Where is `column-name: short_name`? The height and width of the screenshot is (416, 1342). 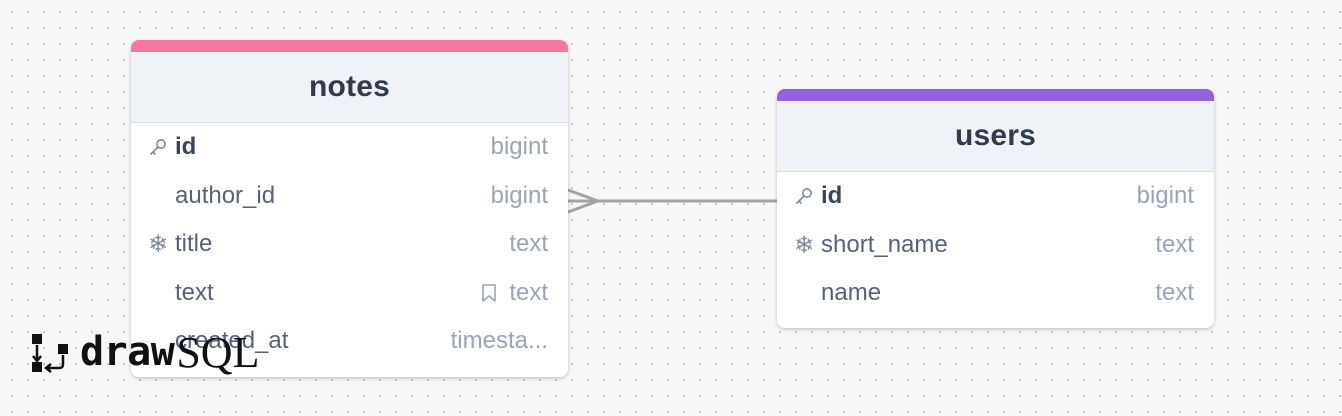
column-name: short_name is located at coordinates (884, 244).